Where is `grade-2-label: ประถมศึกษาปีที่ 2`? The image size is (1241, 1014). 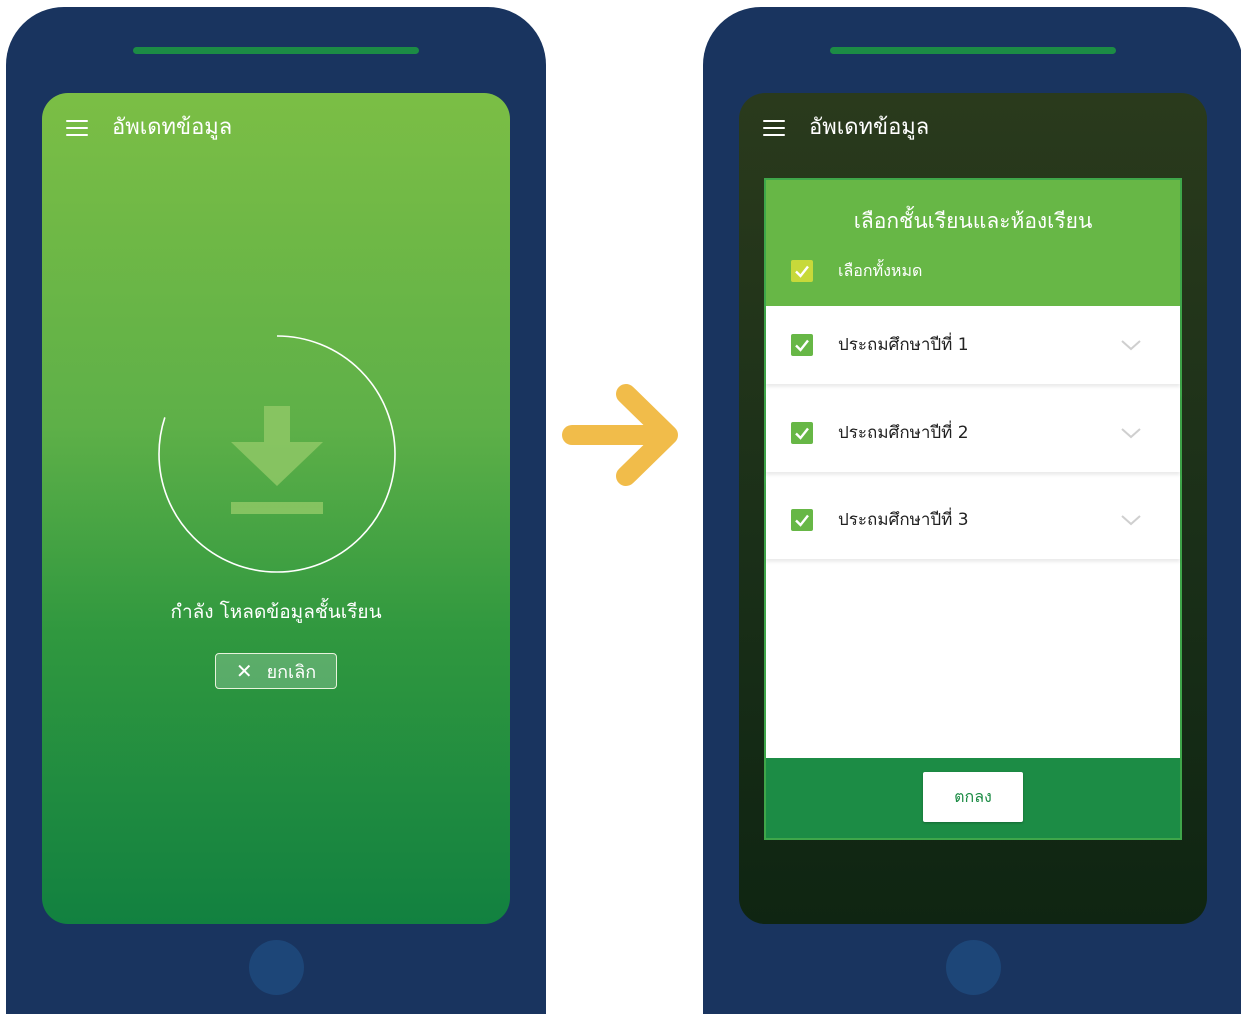
grade-2-label: ประถมศึกษาปีที่ 2 is located at coordinates (903, 433).